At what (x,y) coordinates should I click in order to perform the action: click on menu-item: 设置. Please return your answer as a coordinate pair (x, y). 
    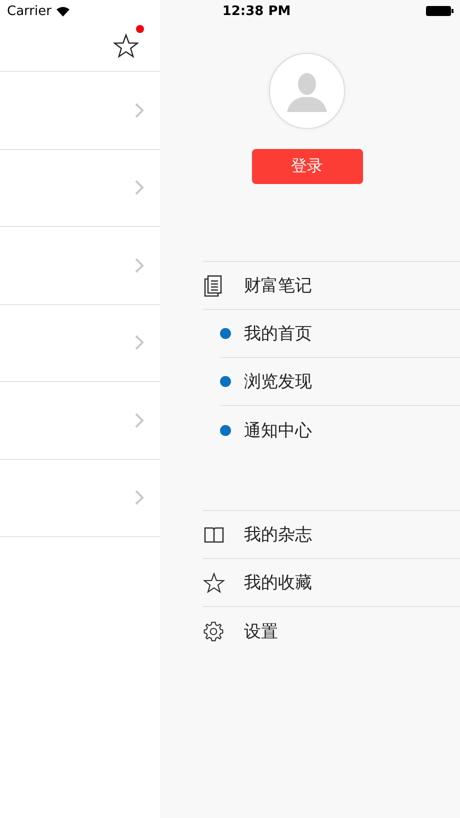
    Looking at the image, I should click on (331, 631).